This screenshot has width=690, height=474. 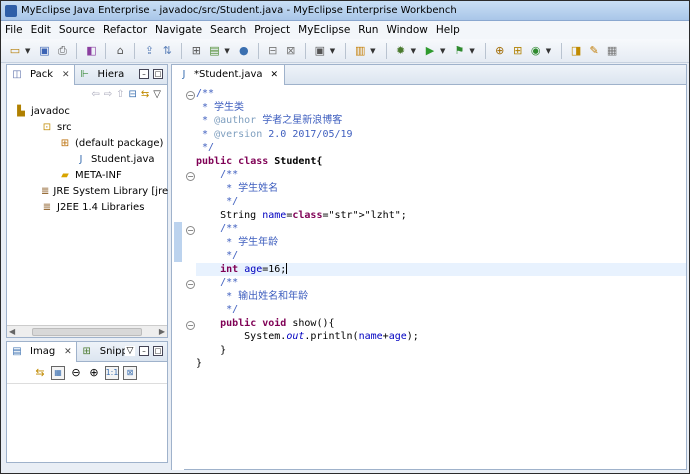 I want to click on new-project-icon: ▥, so click(x=360, y=51).